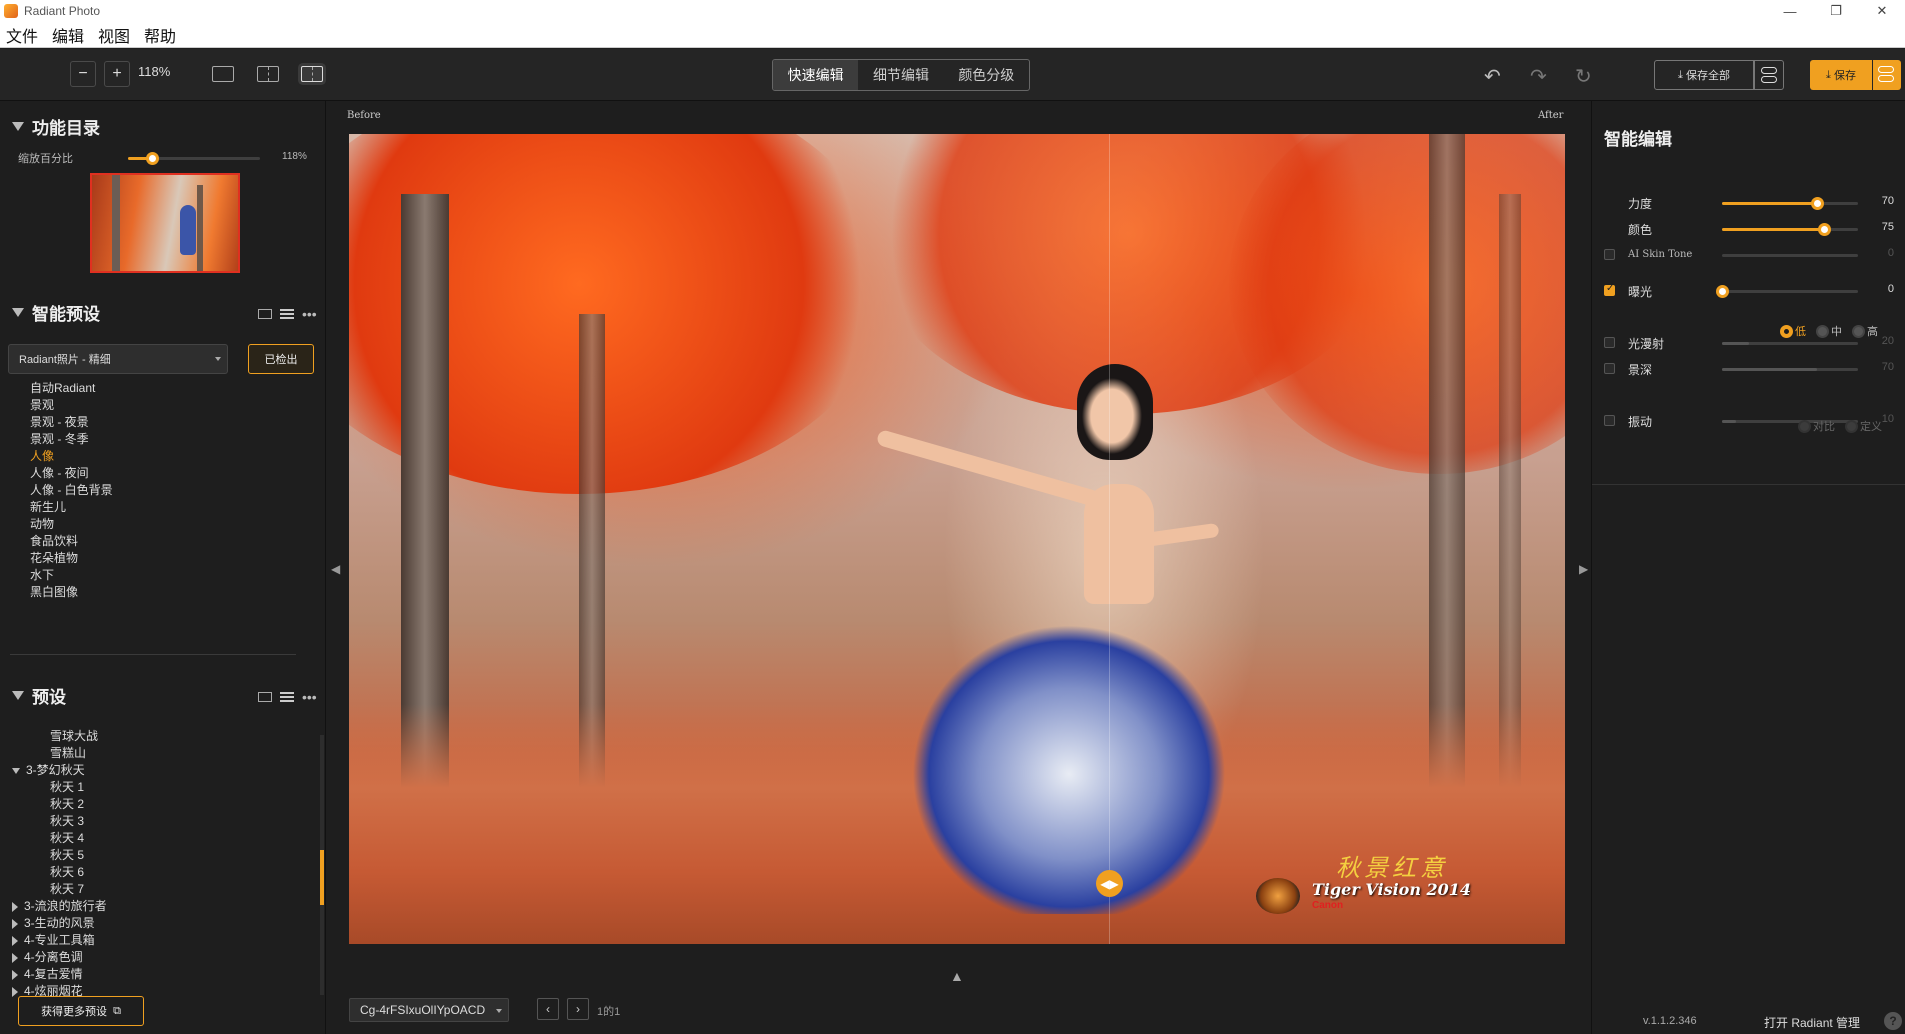 The image size is (1905, 1034). I want to click on zoom-slider, so click(194, 158).